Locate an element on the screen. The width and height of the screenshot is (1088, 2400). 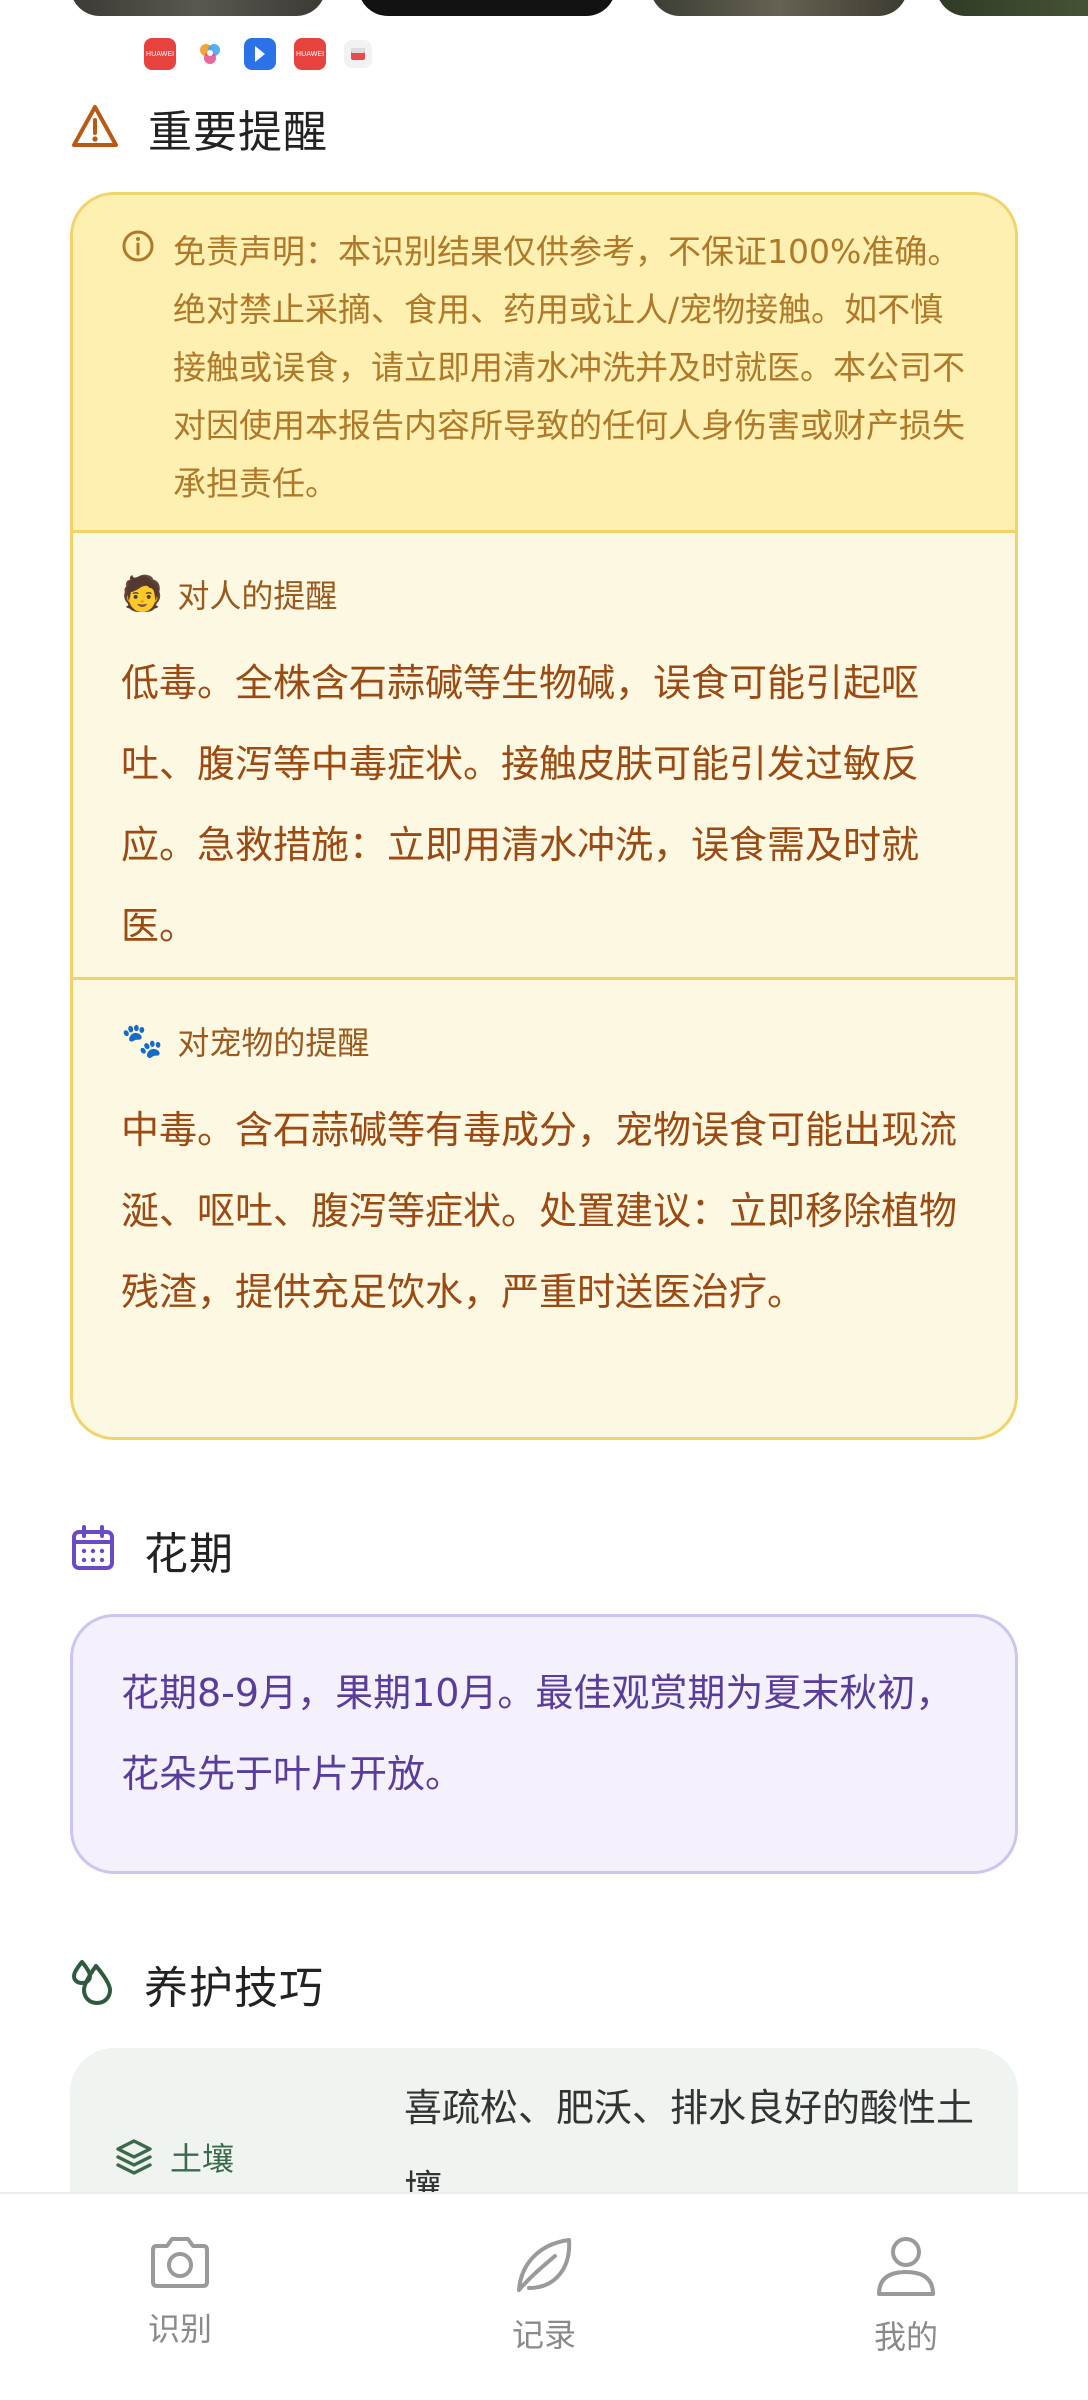
mini-app-icon is located at coordinates (358, 54).